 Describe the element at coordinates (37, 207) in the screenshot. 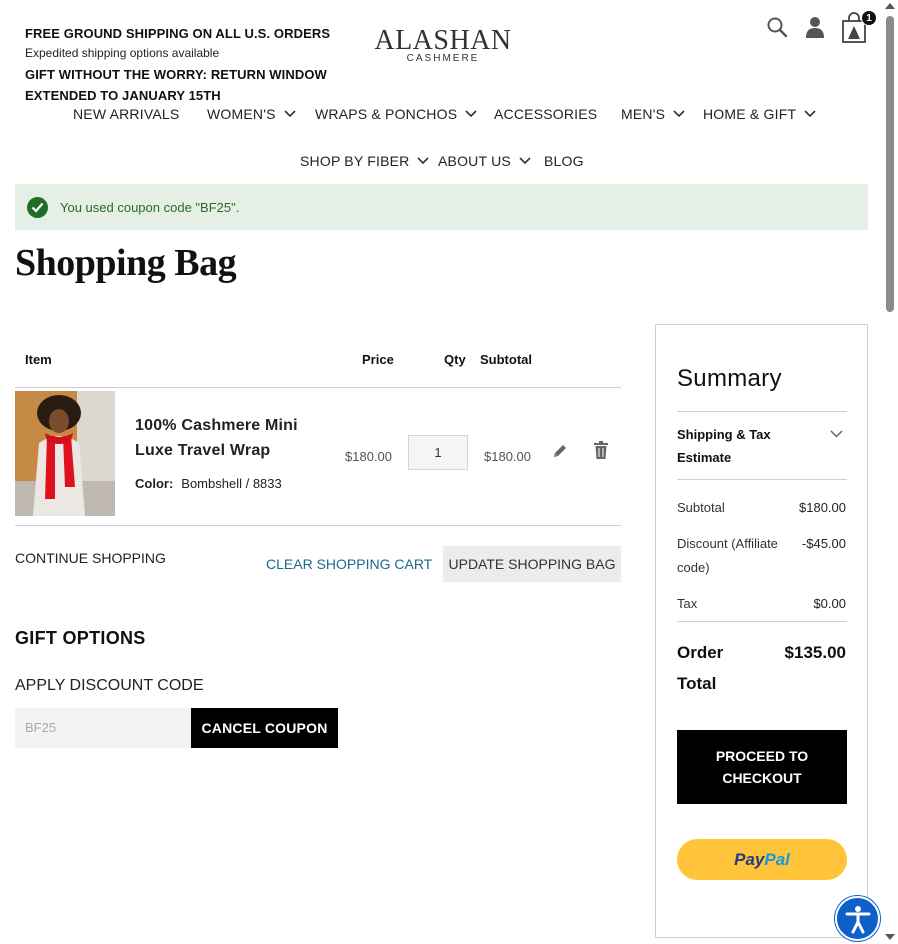

I see `check-icon` at that location.